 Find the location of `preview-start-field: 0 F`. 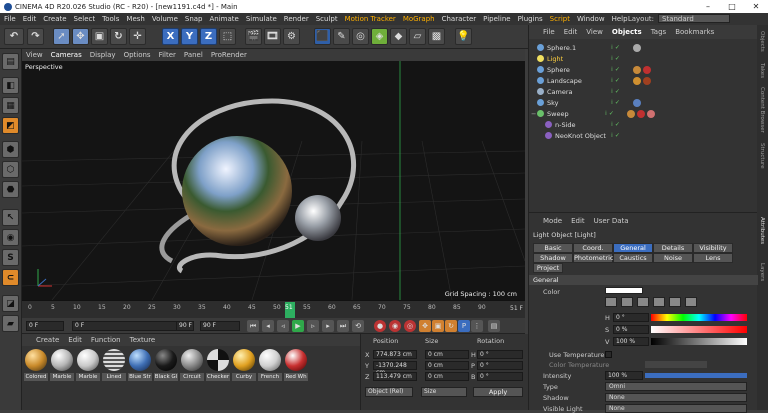

preview-start-field: 0 F is located at coordinates (132, 326).